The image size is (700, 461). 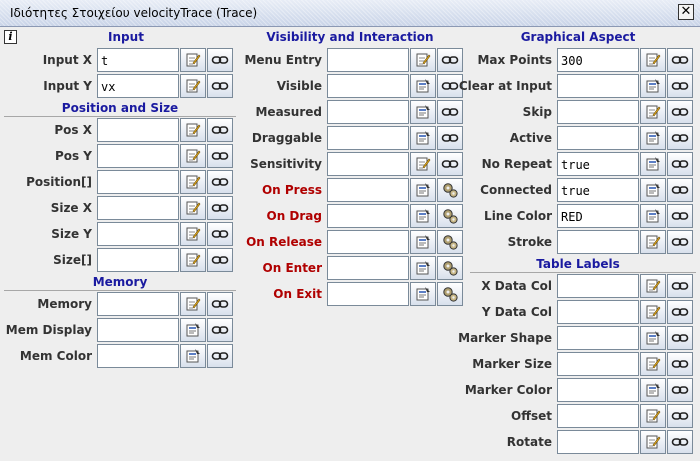 I want to click on close-button: ✕, so click(x=686, y=12).